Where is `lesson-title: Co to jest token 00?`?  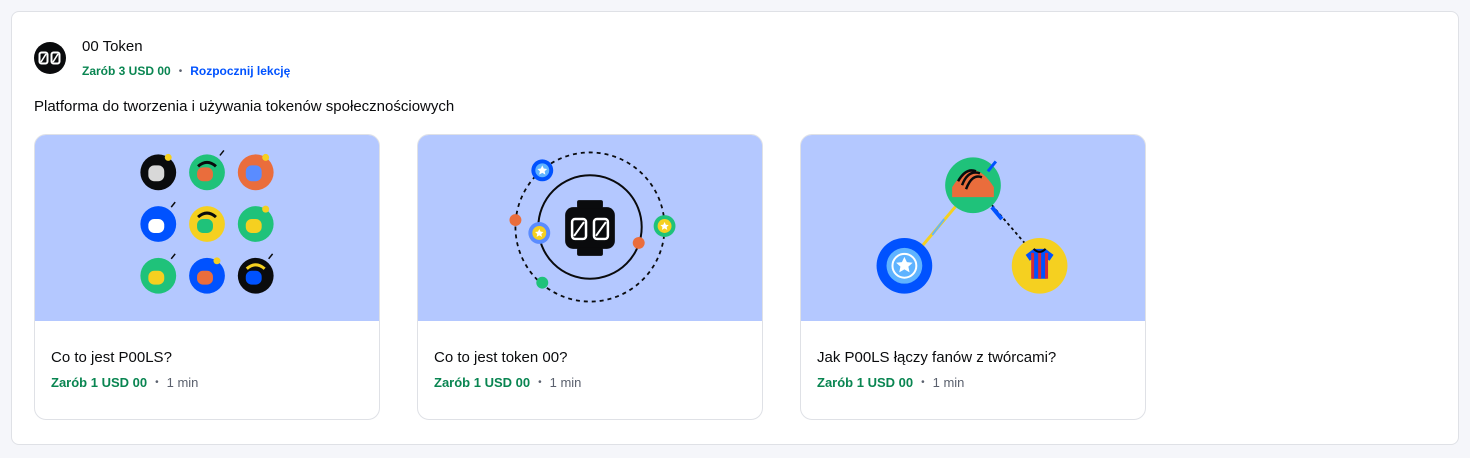
lesson-title: Co to jest token 00? is located at coordinates (501, 357).